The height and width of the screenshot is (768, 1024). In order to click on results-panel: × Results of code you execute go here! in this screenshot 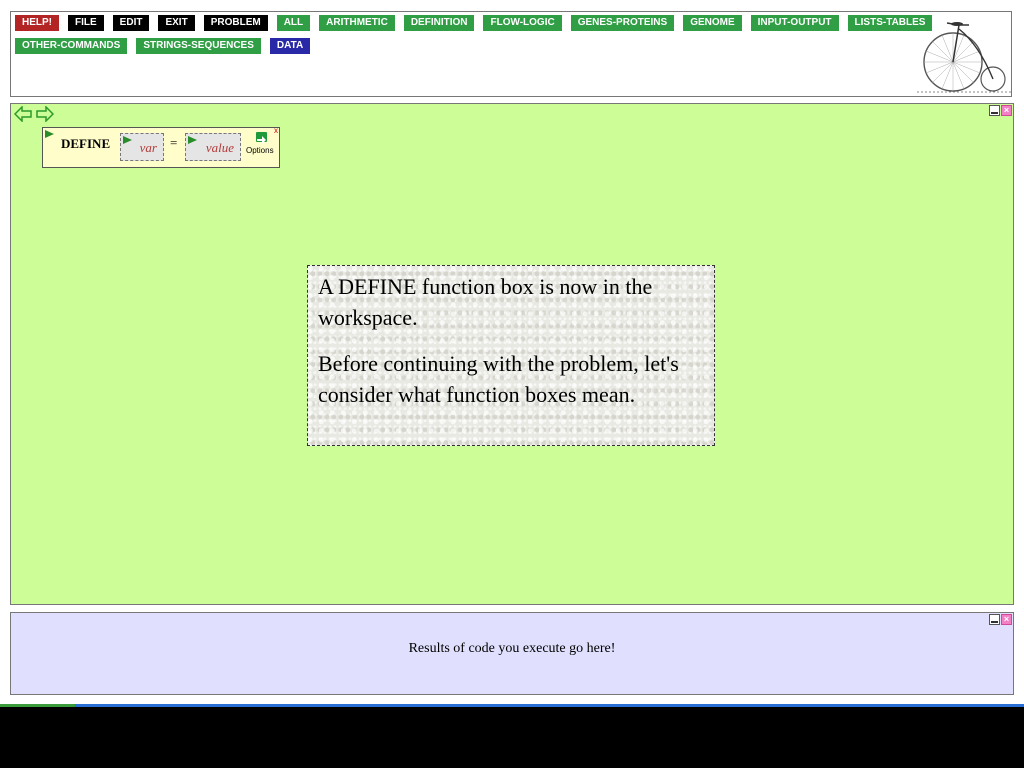, I will do `click(512, 653)`.